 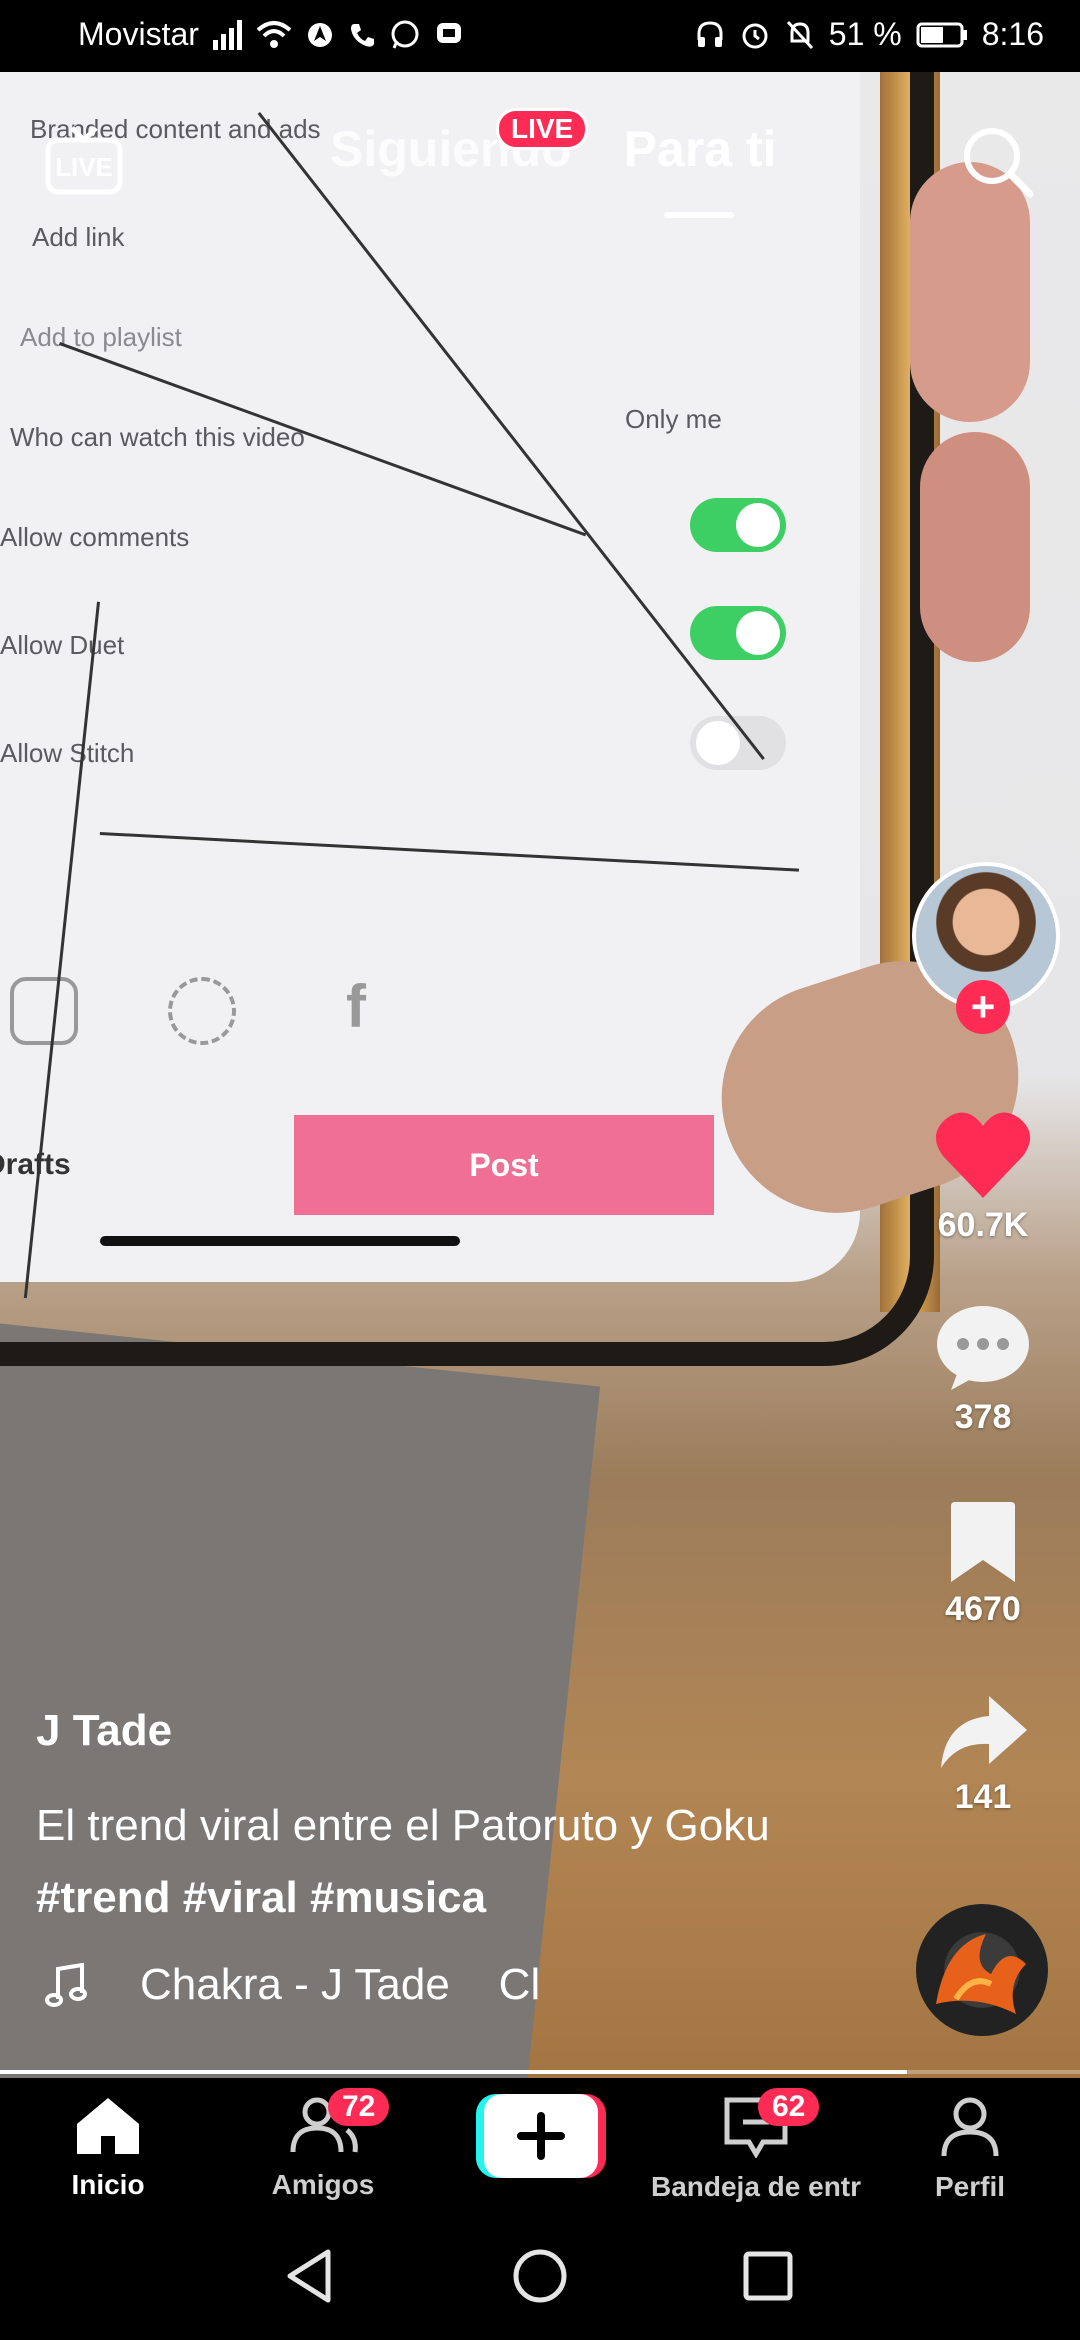 What do you see at coordinates (1012, 34) in the screenshot?
I see `clock: 8:16` at bounding box center [1012, 34].